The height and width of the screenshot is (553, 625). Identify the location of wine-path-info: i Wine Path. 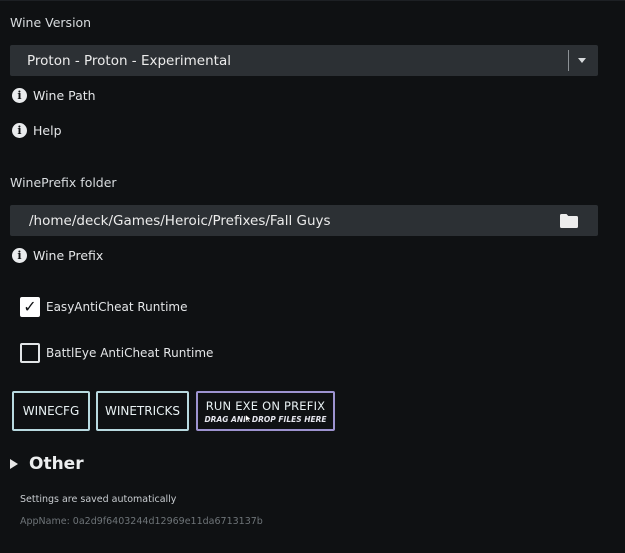
(54, 95).